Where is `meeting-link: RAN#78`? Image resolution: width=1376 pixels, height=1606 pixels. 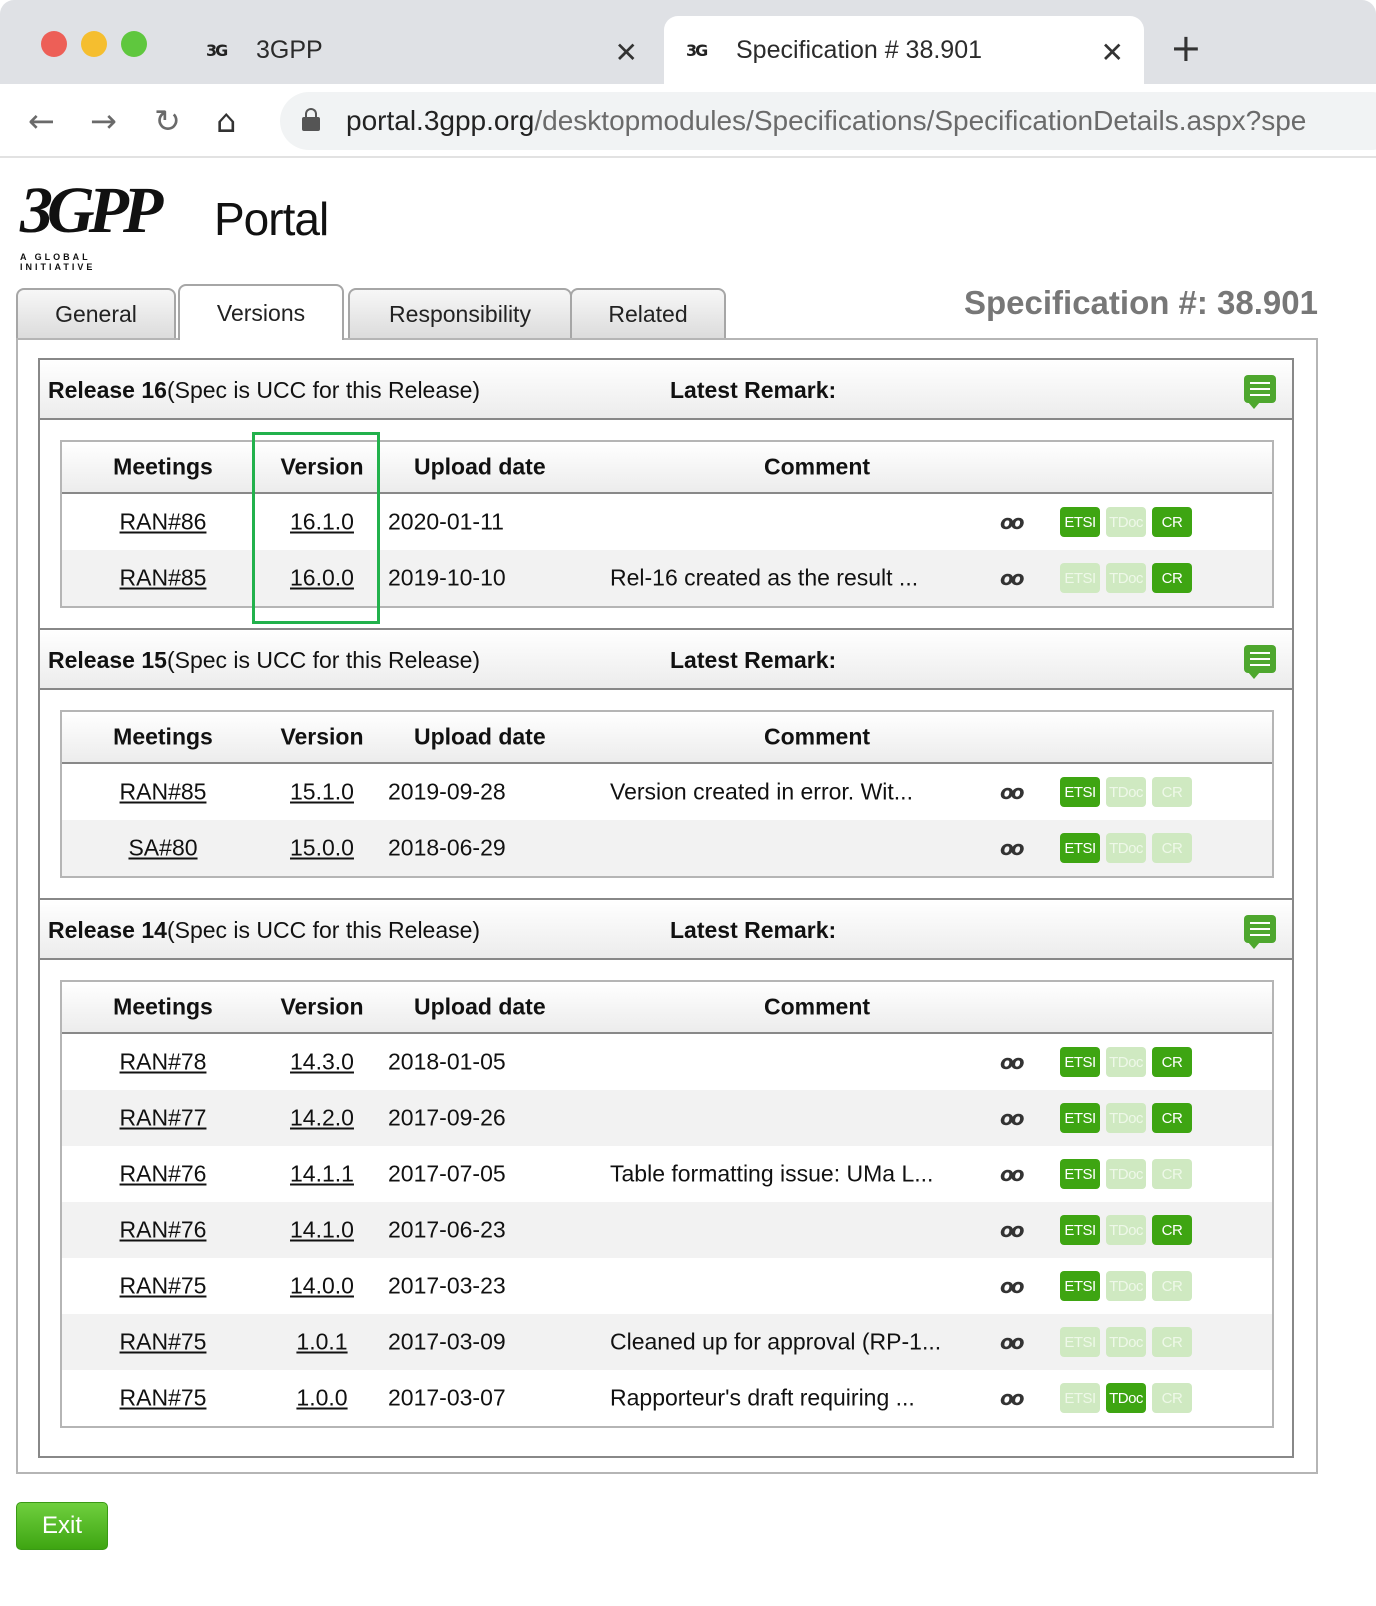 meeting-link: RAN#78 is located at coordinates (163, 1062).